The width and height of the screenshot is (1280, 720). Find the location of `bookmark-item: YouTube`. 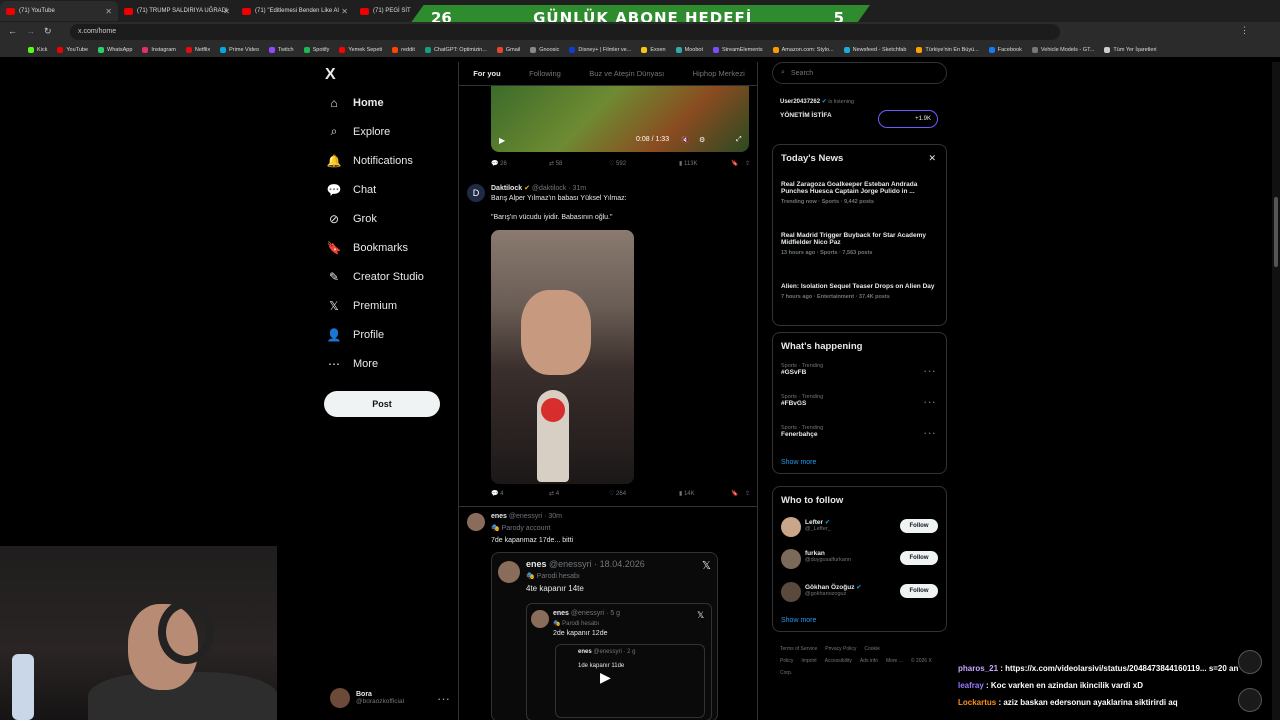

bookmark-item: YouTube is located at coordinates (72, 49).